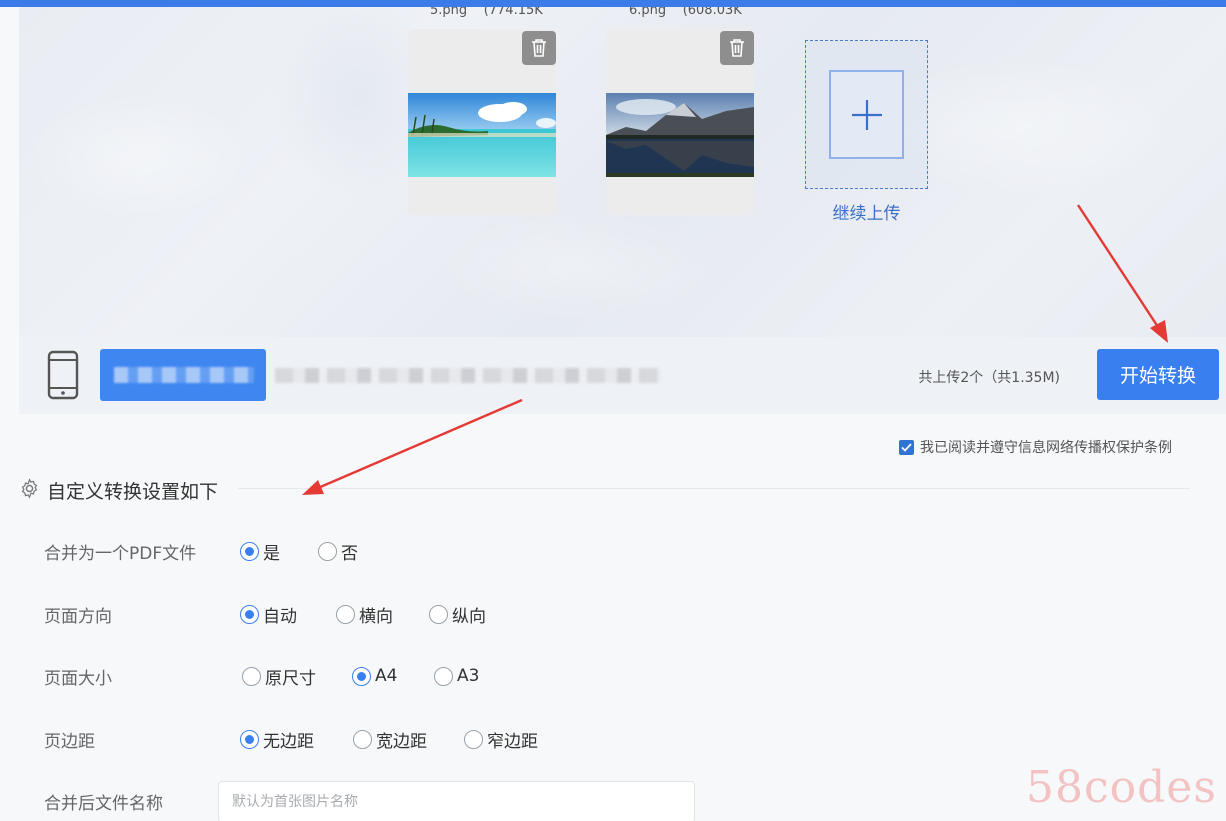 This screenshot has height=821, width=1226. I want to click on upload-count: 共上传2个（共1.35M), so click(989, 378).